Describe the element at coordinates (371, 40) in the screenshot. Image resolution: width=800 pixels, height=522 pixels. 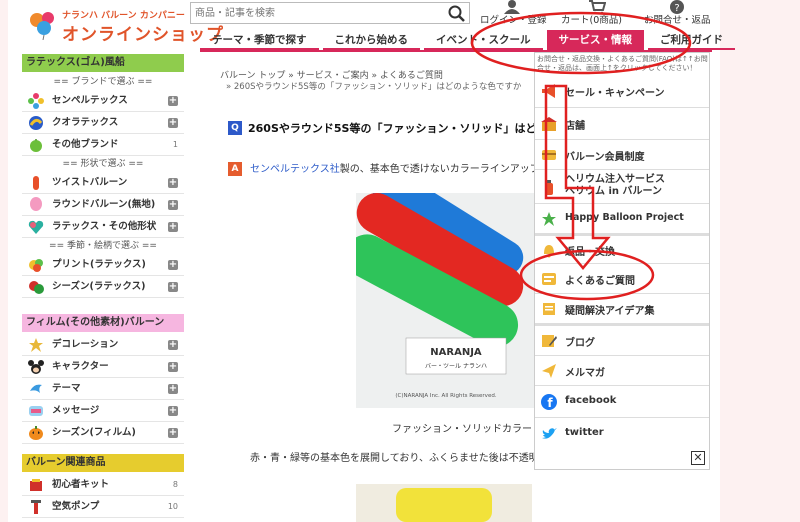
I see `nav-getting-started: これから始める` at that location.